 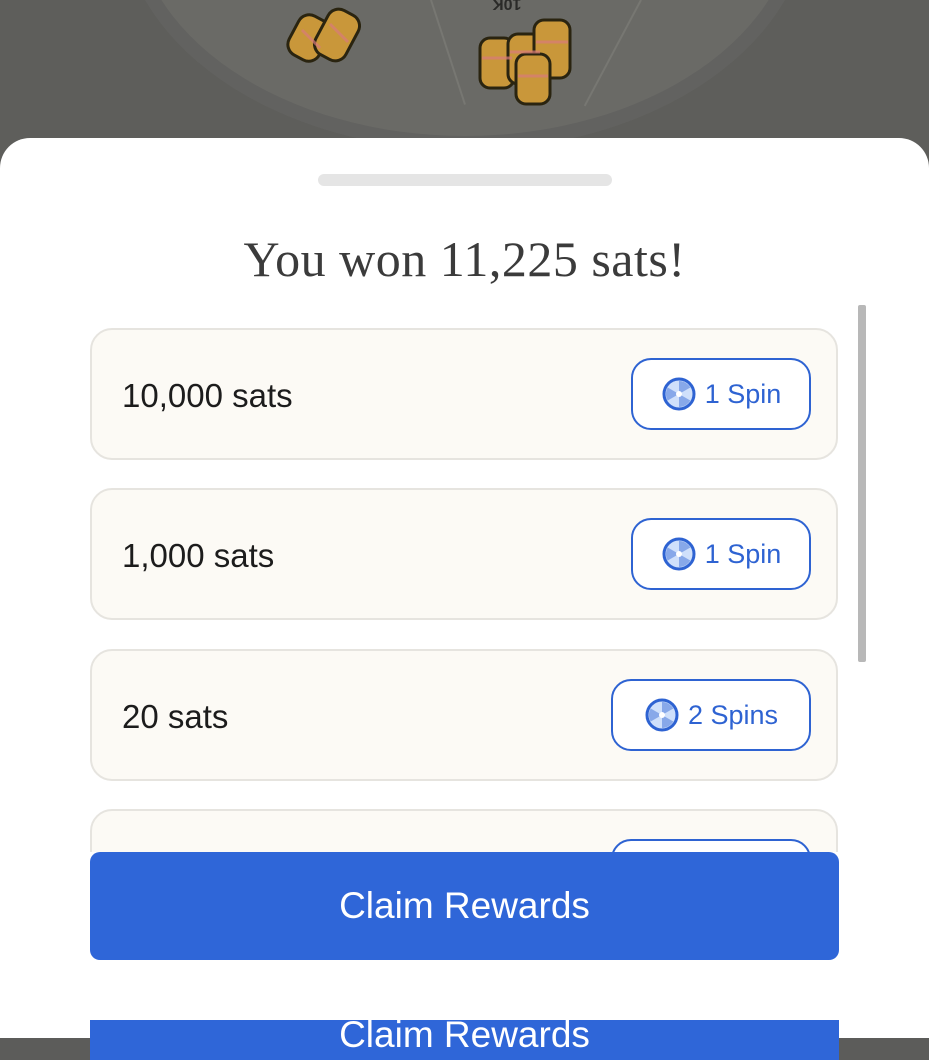 What do you see at coordinates (862, 483) in the screenshot?
I see `list-scrollbar` at bounding box center [862, 483].